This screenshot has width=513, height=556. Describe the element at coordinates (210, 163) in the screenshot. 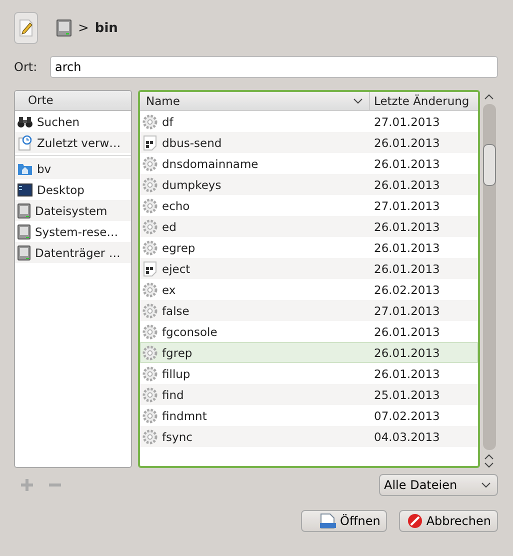

I see `file-name: dnsdomainname` at that location.